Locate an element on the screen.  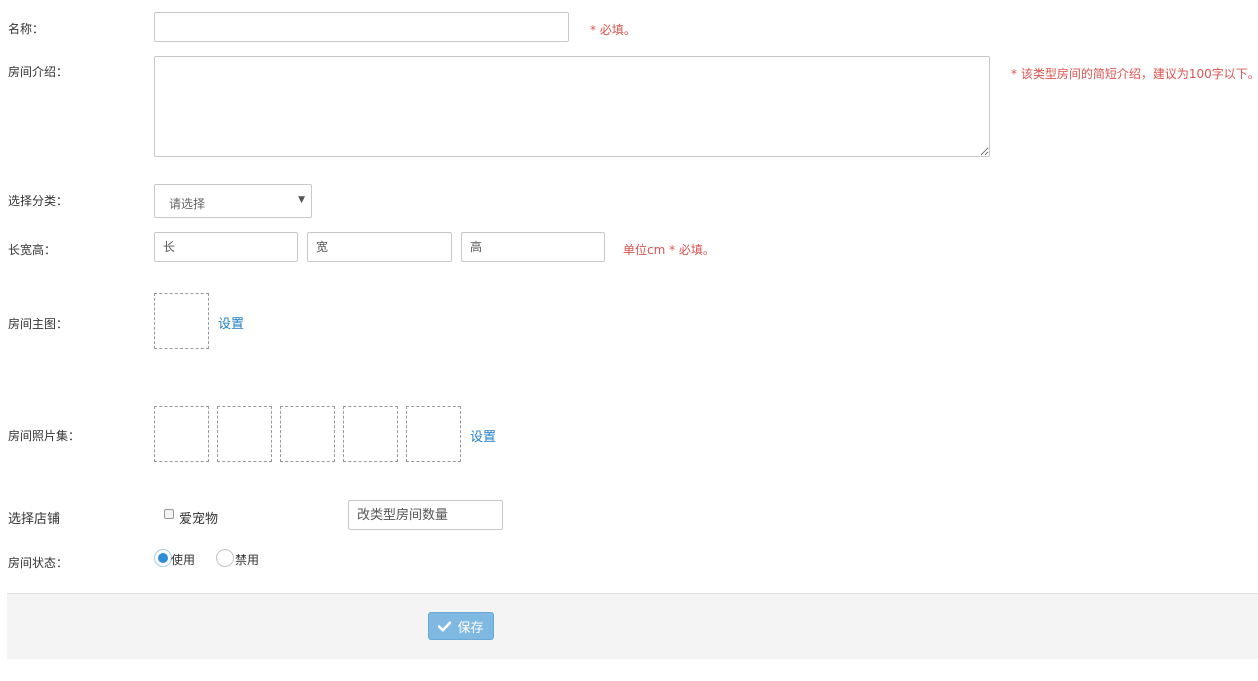
intro-label: 房间介绍： is located at coordinates (38, 72).